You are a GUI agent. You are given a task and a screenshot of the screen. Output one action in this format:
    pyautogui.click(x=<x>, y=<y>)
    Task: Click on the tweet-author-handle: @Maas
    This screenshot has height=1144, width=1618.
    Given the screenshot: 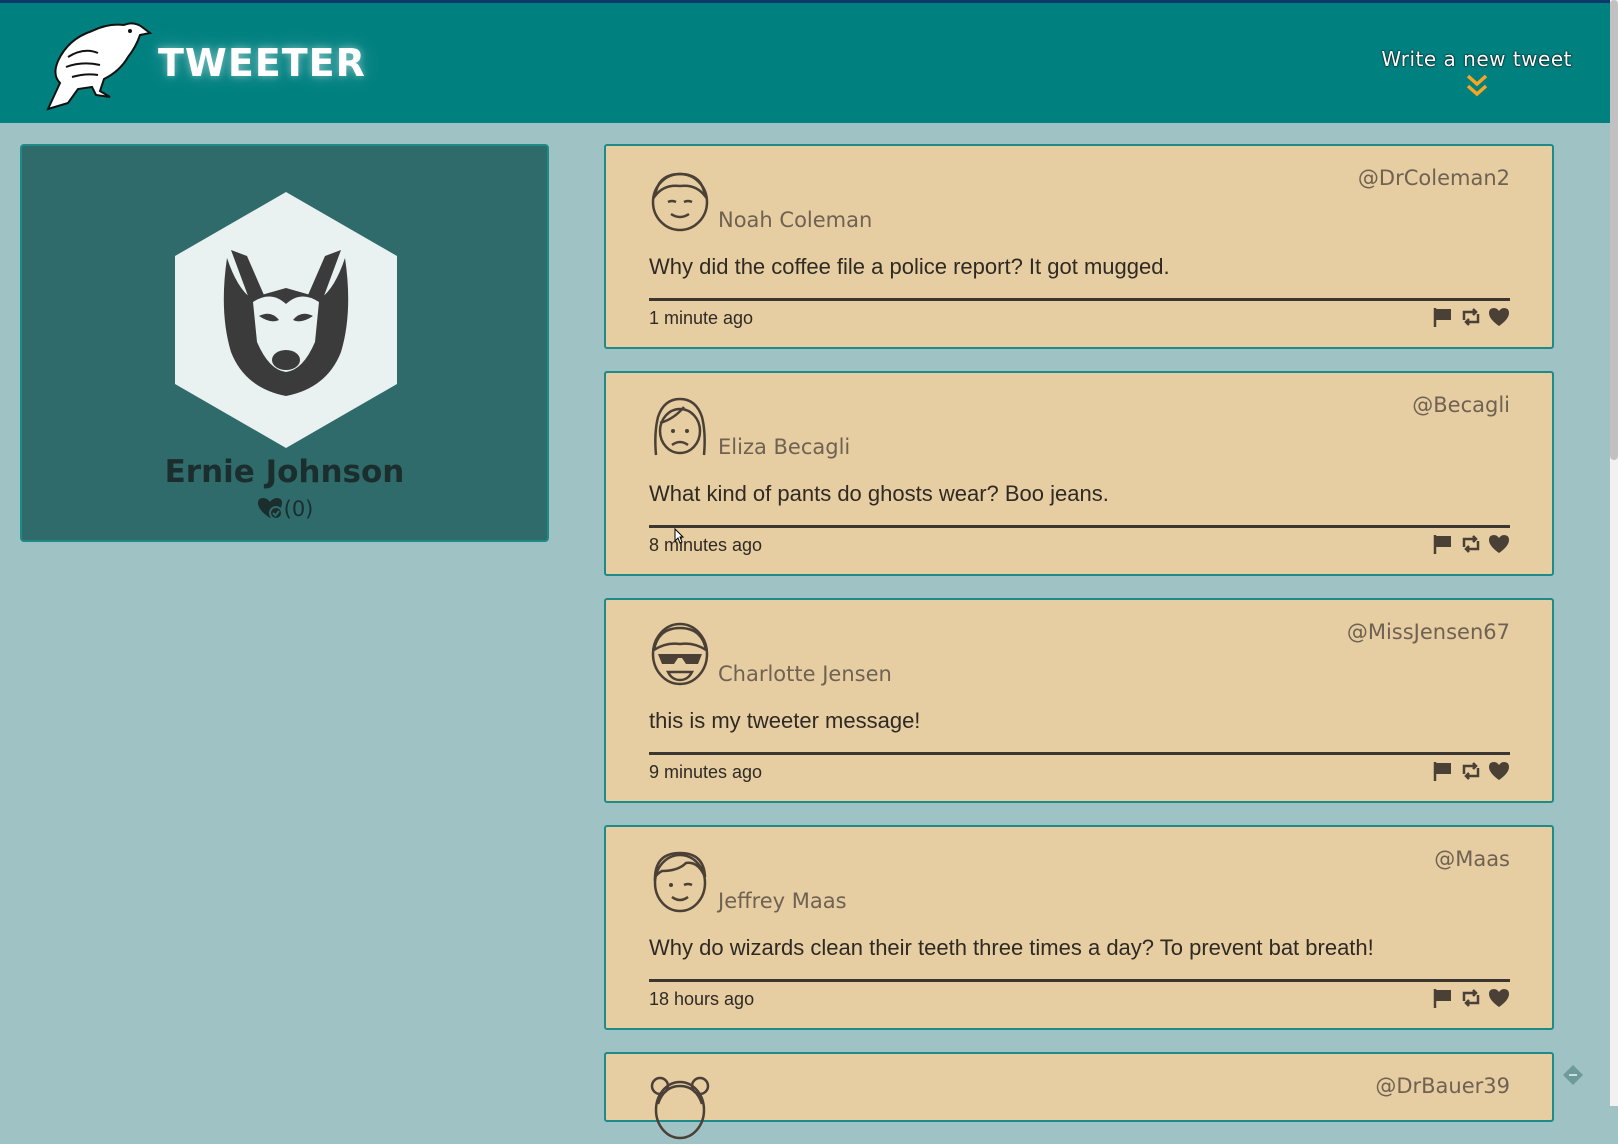 What is the action you would take?
    pyautogui.click(x=1472, y=859)
    